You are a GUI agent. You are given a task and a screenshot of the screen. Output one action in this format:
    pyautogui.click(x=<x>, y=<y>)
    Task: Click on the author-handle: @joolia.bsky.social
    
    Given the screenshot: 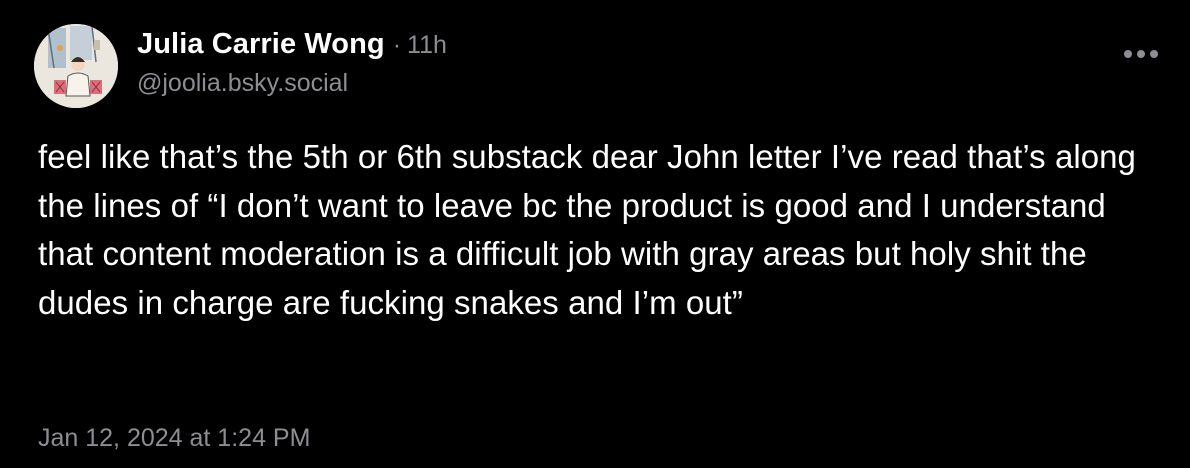 What is the action you would take?
    pyautogui.click(x=623, y=83)
    